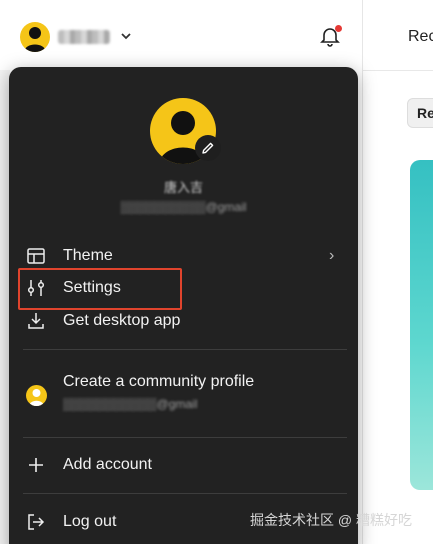 This screenshot has height=544, width=433. I want to click on right-pane-chip: Re, so click(420, 113).